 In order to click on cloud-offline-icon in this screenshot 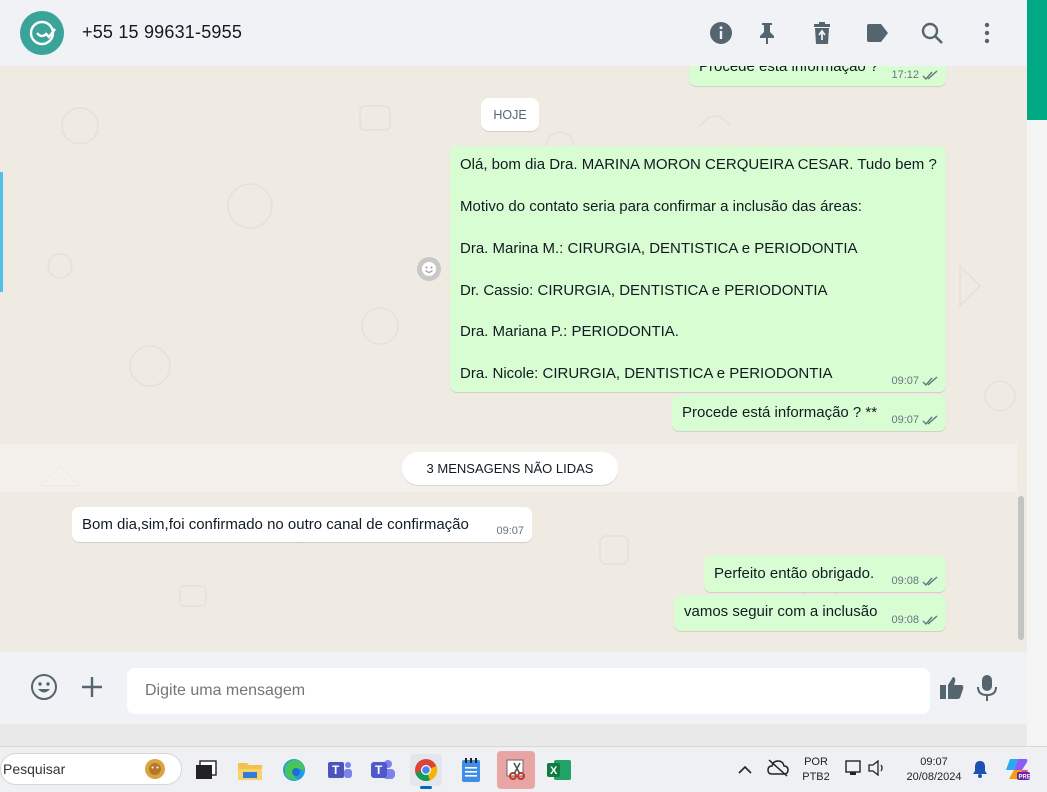, I will do `click(778, 770)`.